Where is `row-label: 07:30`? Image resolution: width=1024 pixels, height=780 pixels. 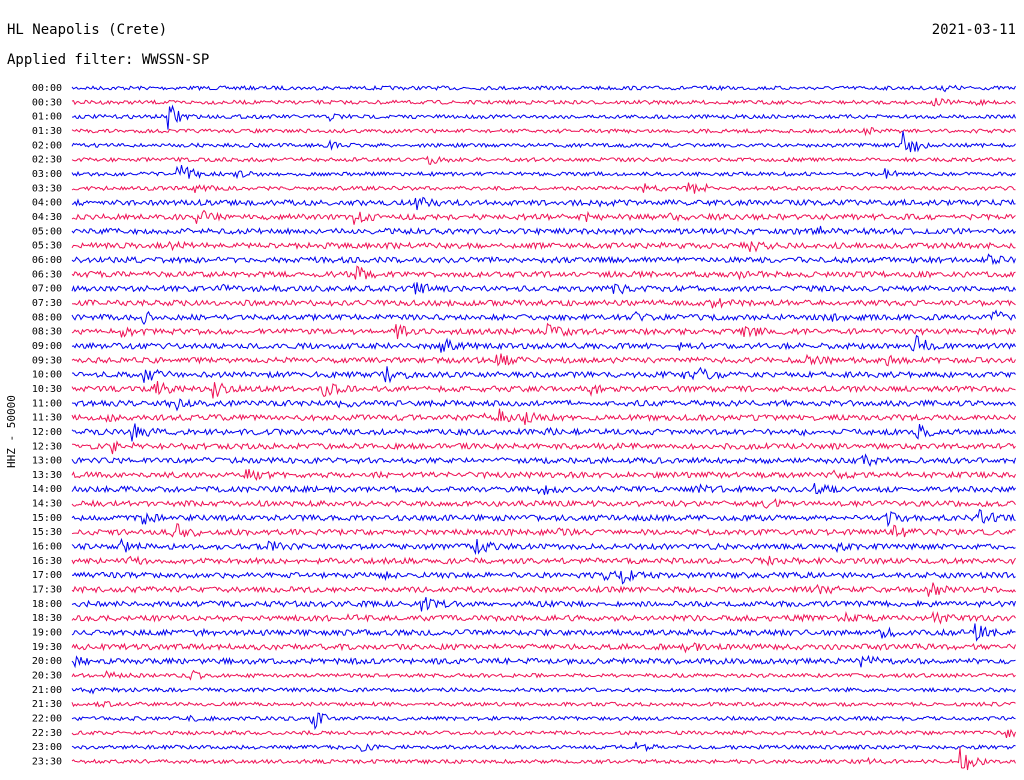
row-label: 07:30 is located at coordinates (47, 303).